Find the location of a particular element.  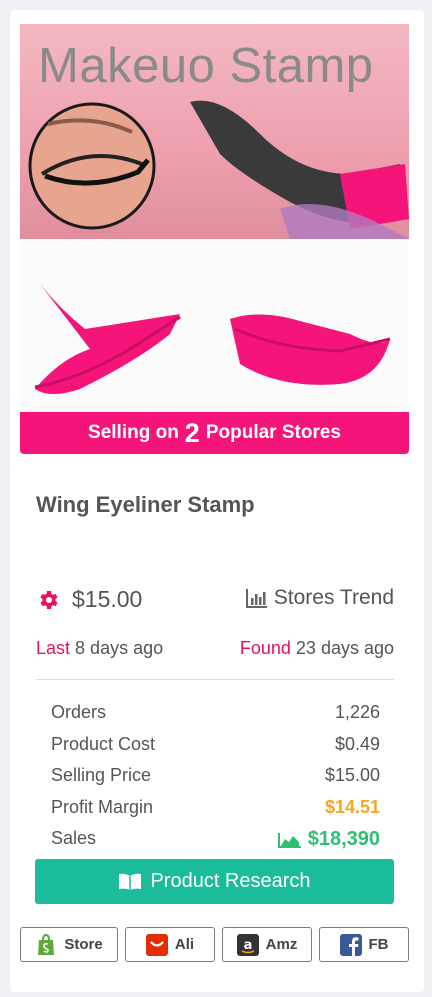

store-button: Store is located at coordinates (69, 944).